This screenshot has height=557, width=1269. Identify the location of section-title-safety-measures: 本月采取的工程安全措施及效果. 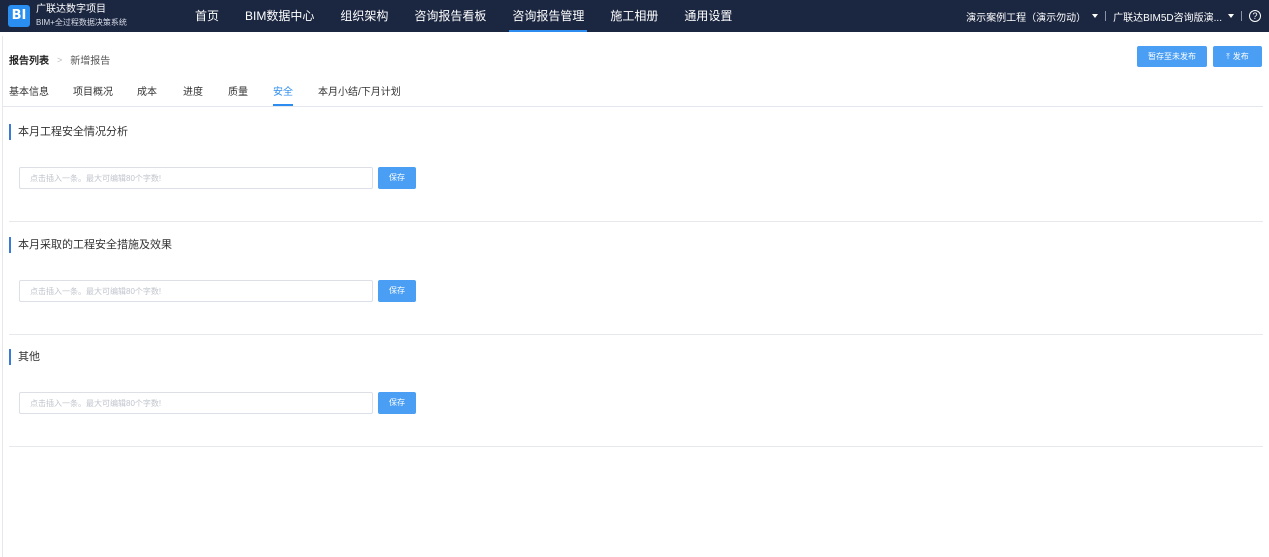
(90, 245).